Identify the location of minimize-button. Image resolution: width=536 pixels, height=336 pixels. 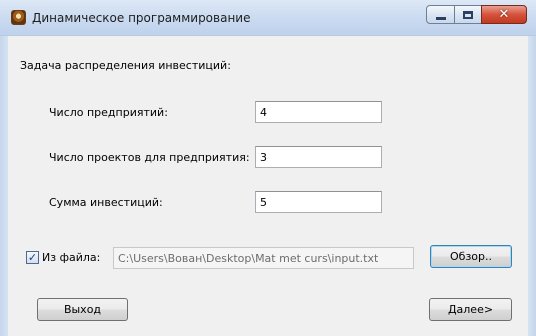
(440, 14).